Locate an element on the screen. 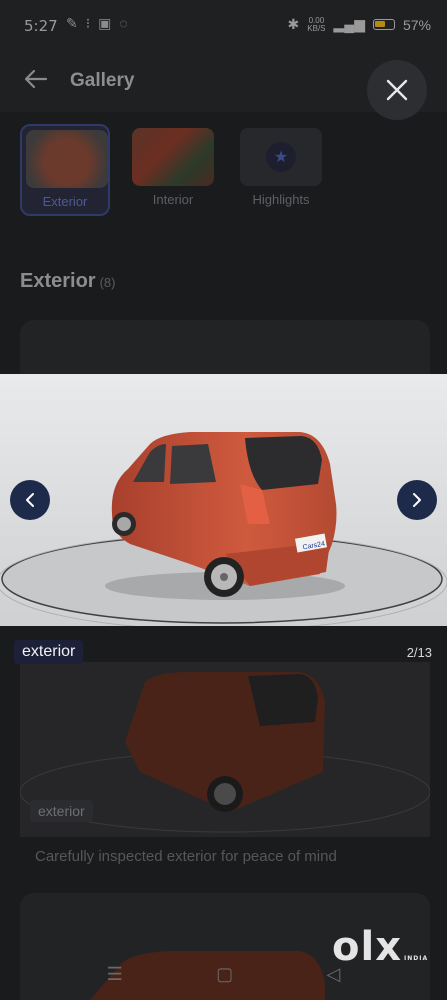  status-right: ✱ 0.00 KB/S ▂▄▆ 57% is located at coordinates (359, 24).